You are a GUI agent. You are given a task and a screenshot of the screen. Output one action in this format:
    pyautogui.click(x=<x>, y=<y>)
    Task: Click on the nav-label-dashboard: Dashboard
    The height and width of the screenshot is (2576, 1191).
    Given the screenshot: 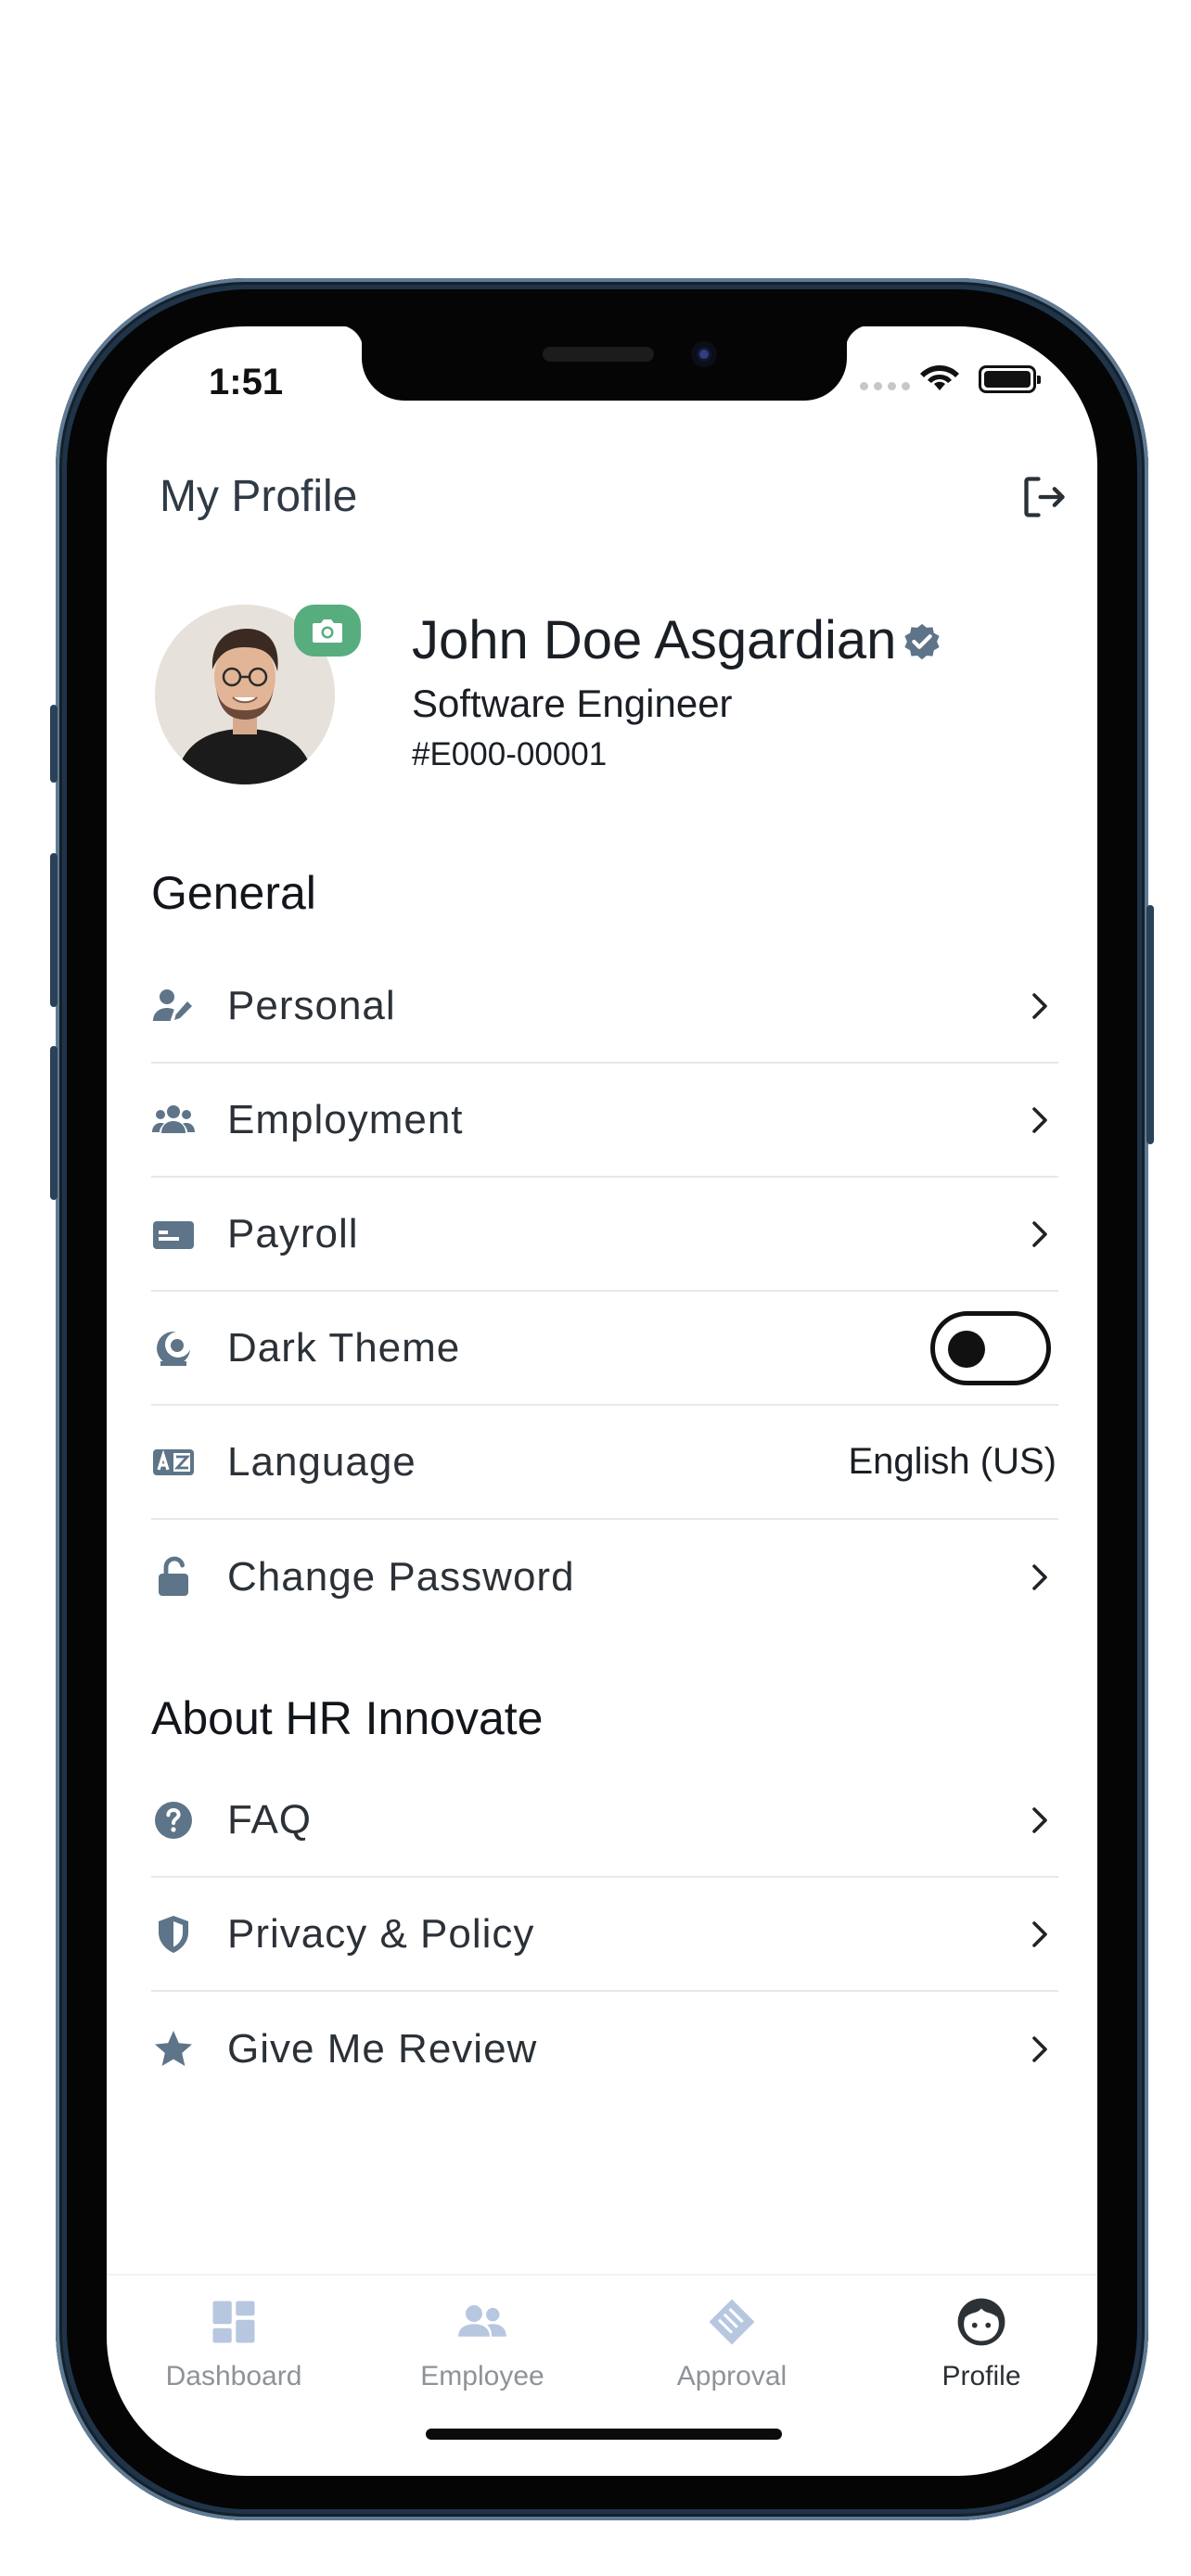 What is the action you would take?
    pyautogui.click(x=233, y=2376)
    